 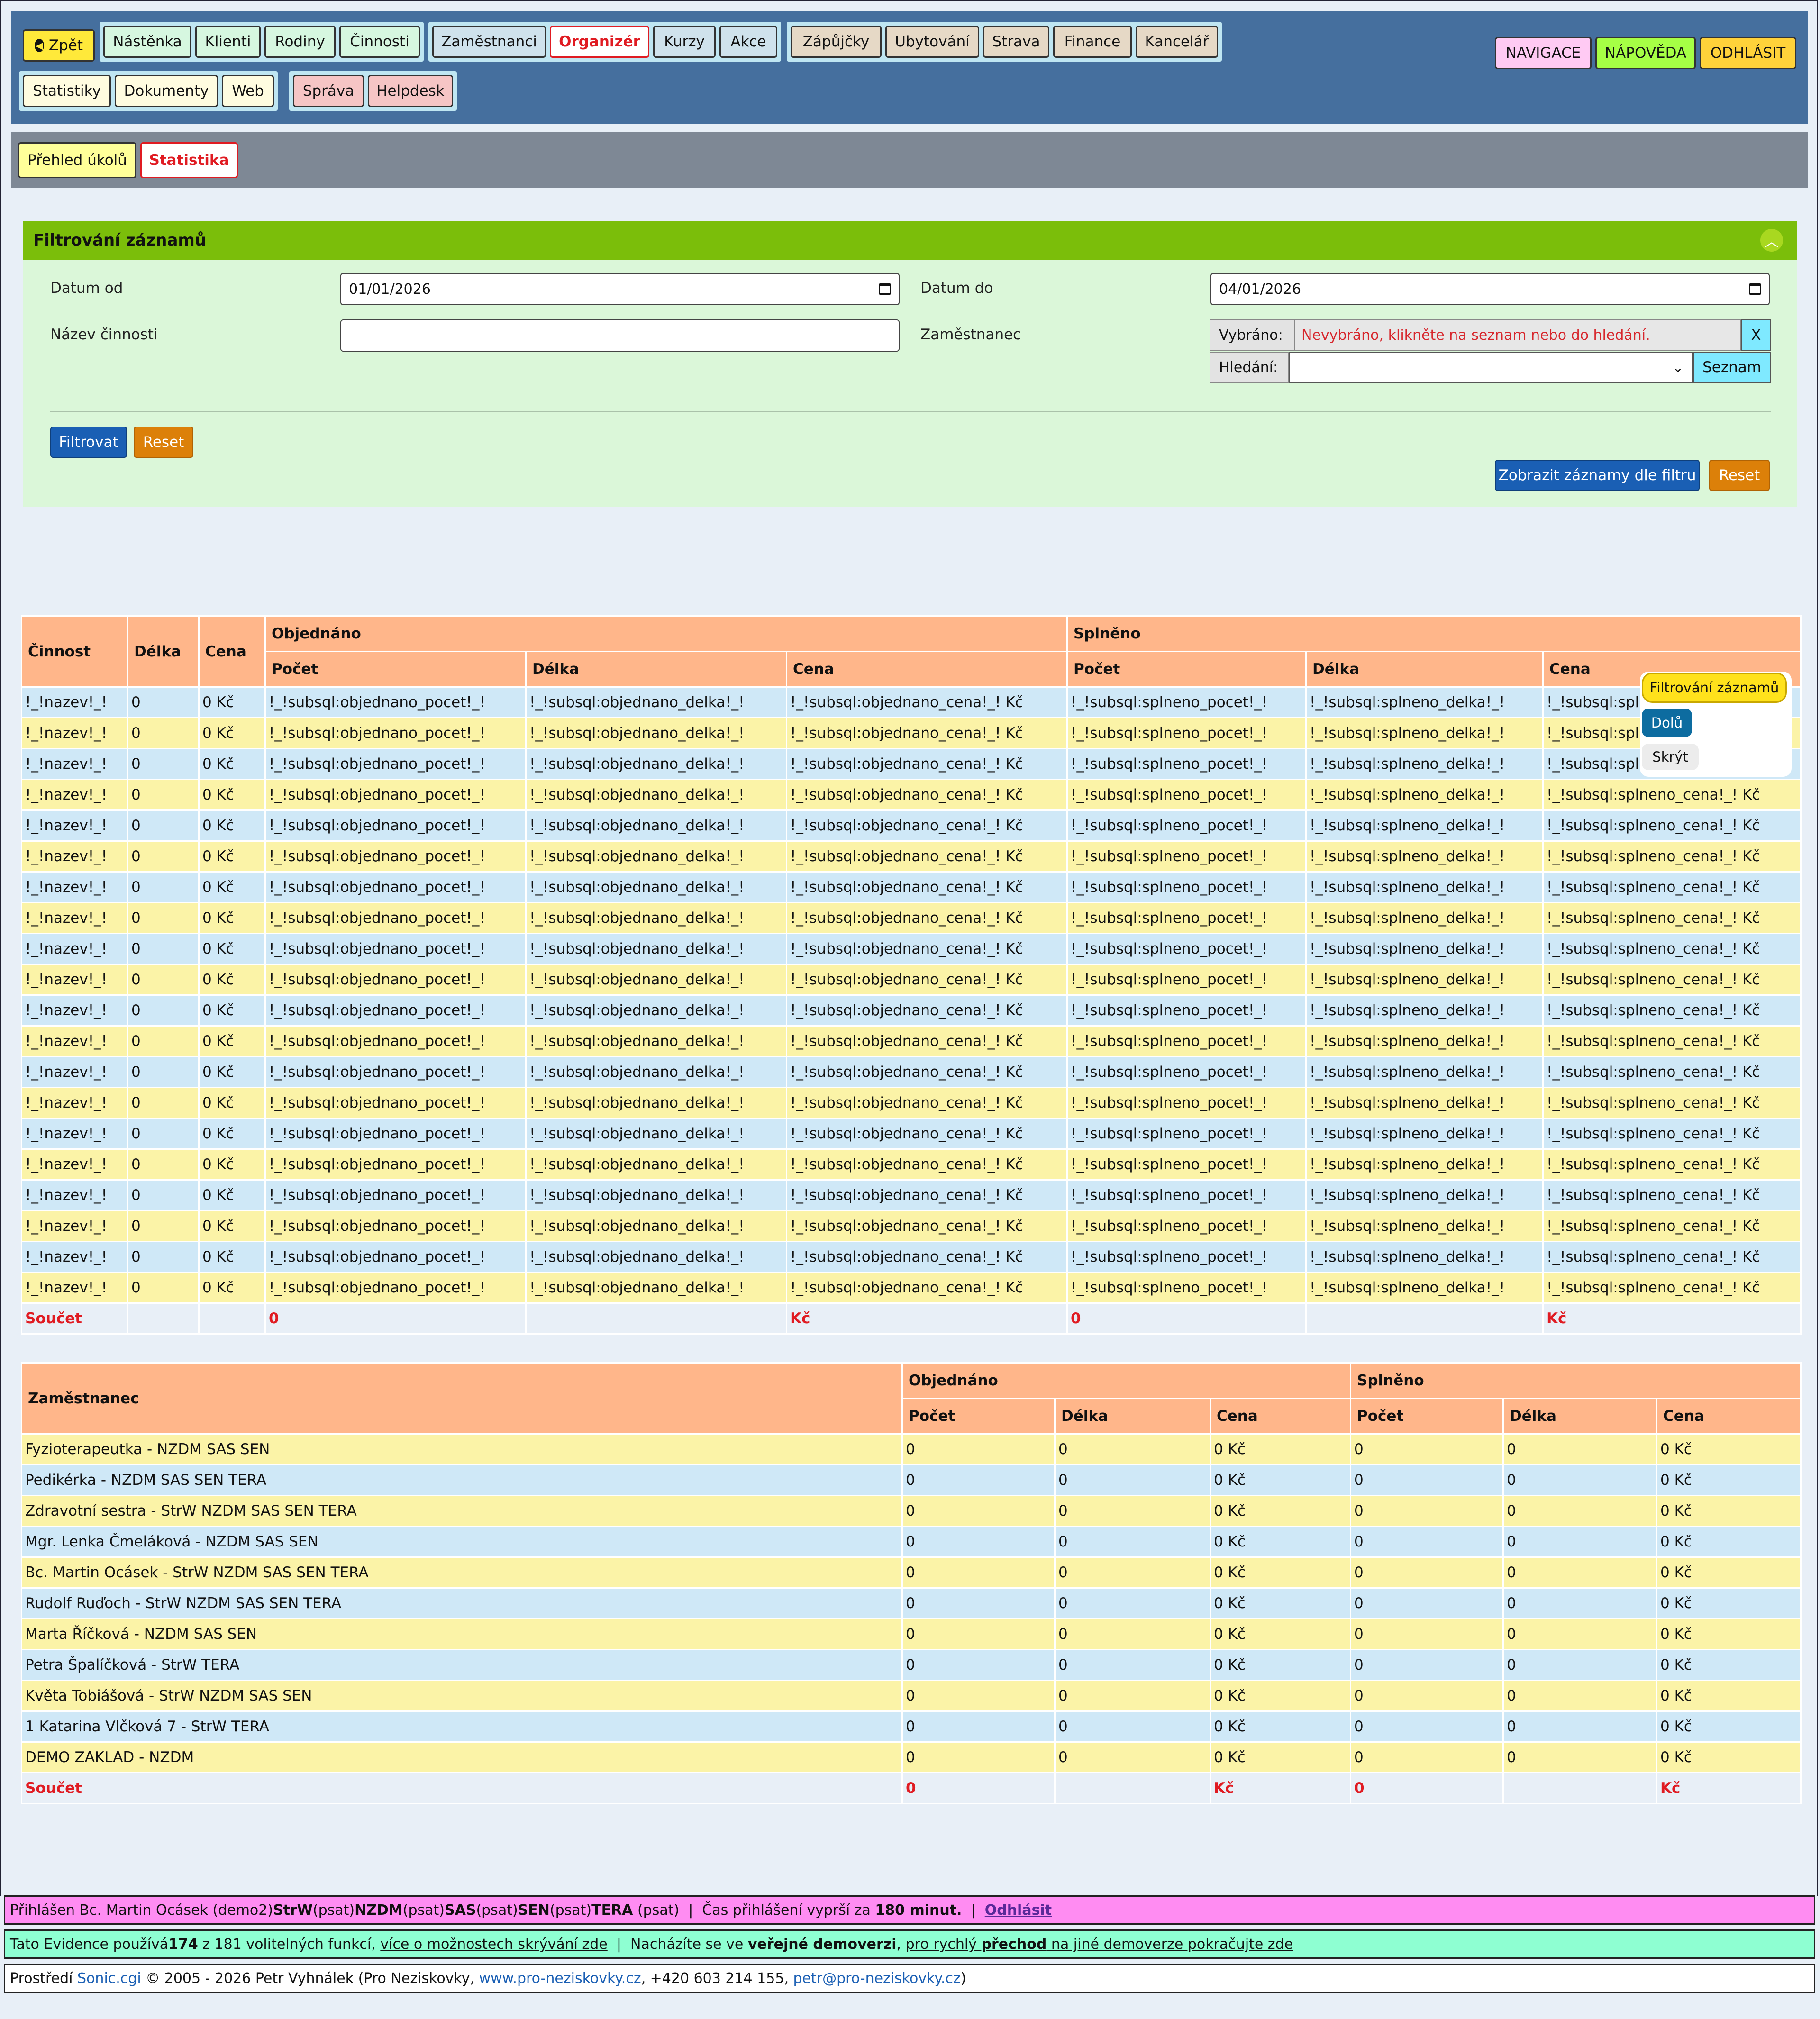 What do you see at coordinates (1490, 289) in the screenshot?
I see `date-to-input: 04/01/2026` at bounding box center [1490, 289].